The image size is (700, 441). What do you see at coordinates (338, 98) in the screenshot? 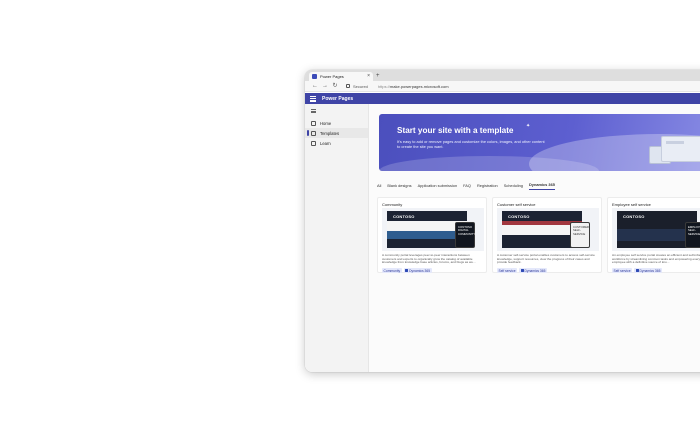
I see `app-name: Power Pages` at bounding box center [338, 98].